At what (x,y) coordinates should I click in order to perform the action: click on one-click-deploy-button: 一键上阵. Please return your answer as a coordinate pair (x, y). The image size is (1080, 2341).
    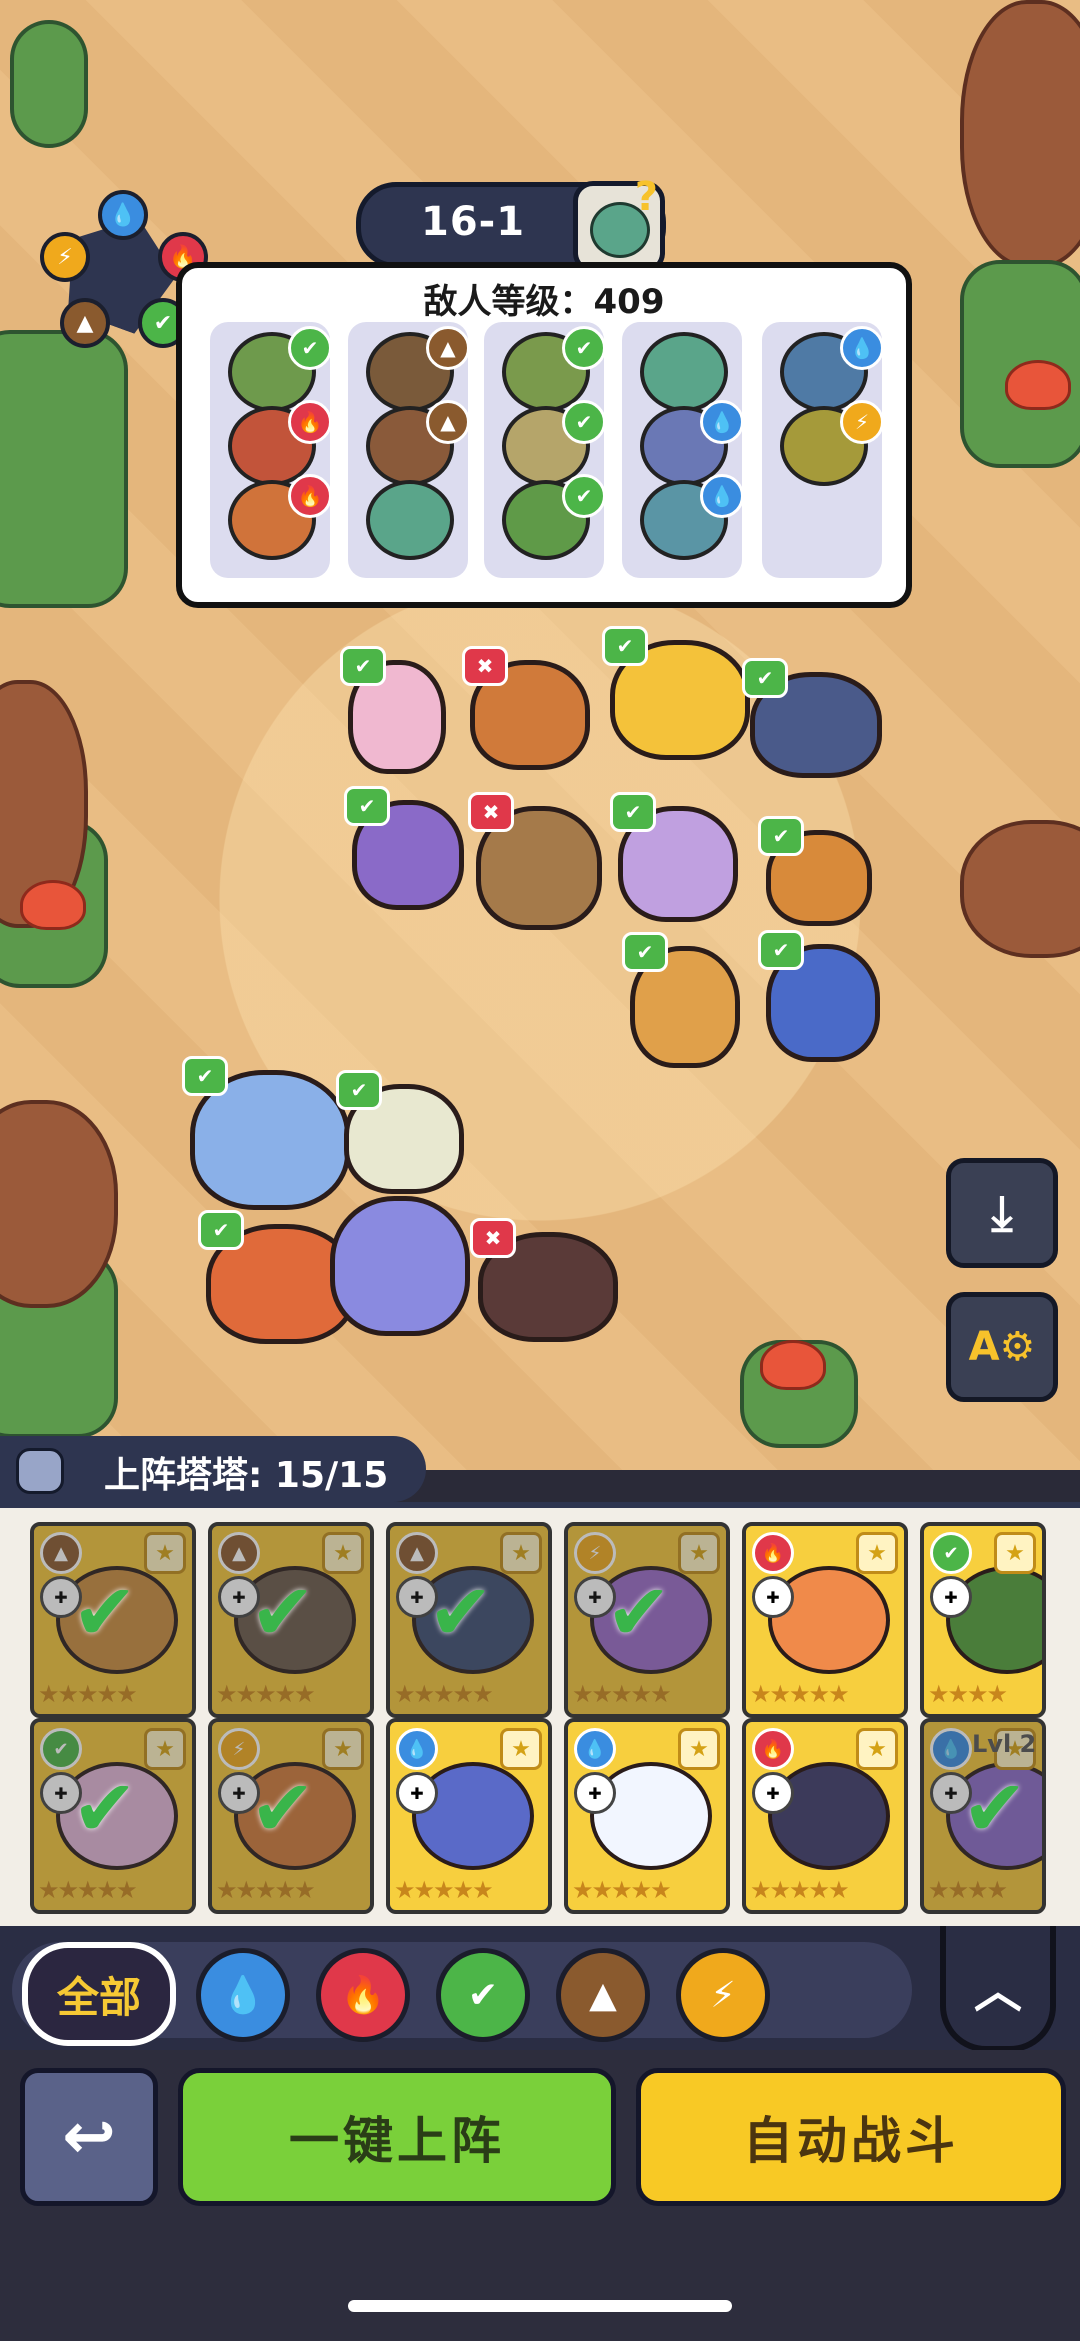
    Looking at the image, I should click on (397, 2137).